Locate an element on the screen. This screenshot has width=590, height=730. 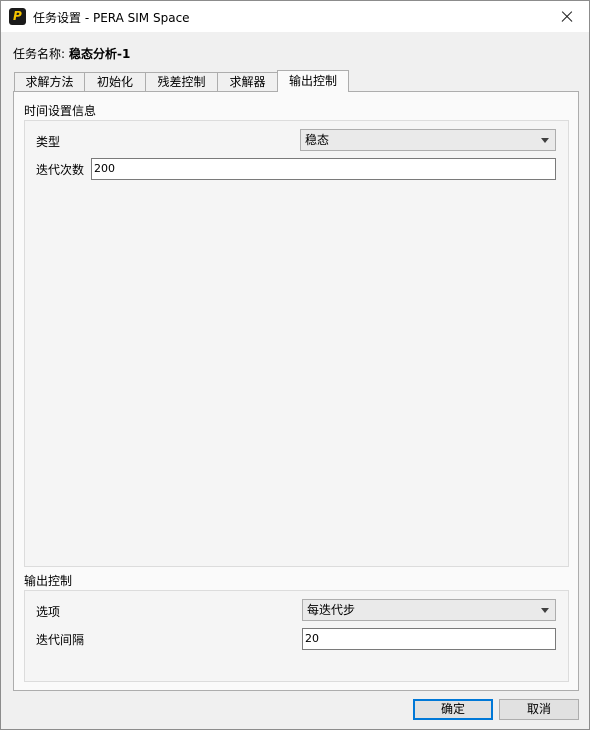
cancel-button: 取消 is located at coordinates (539, 709).